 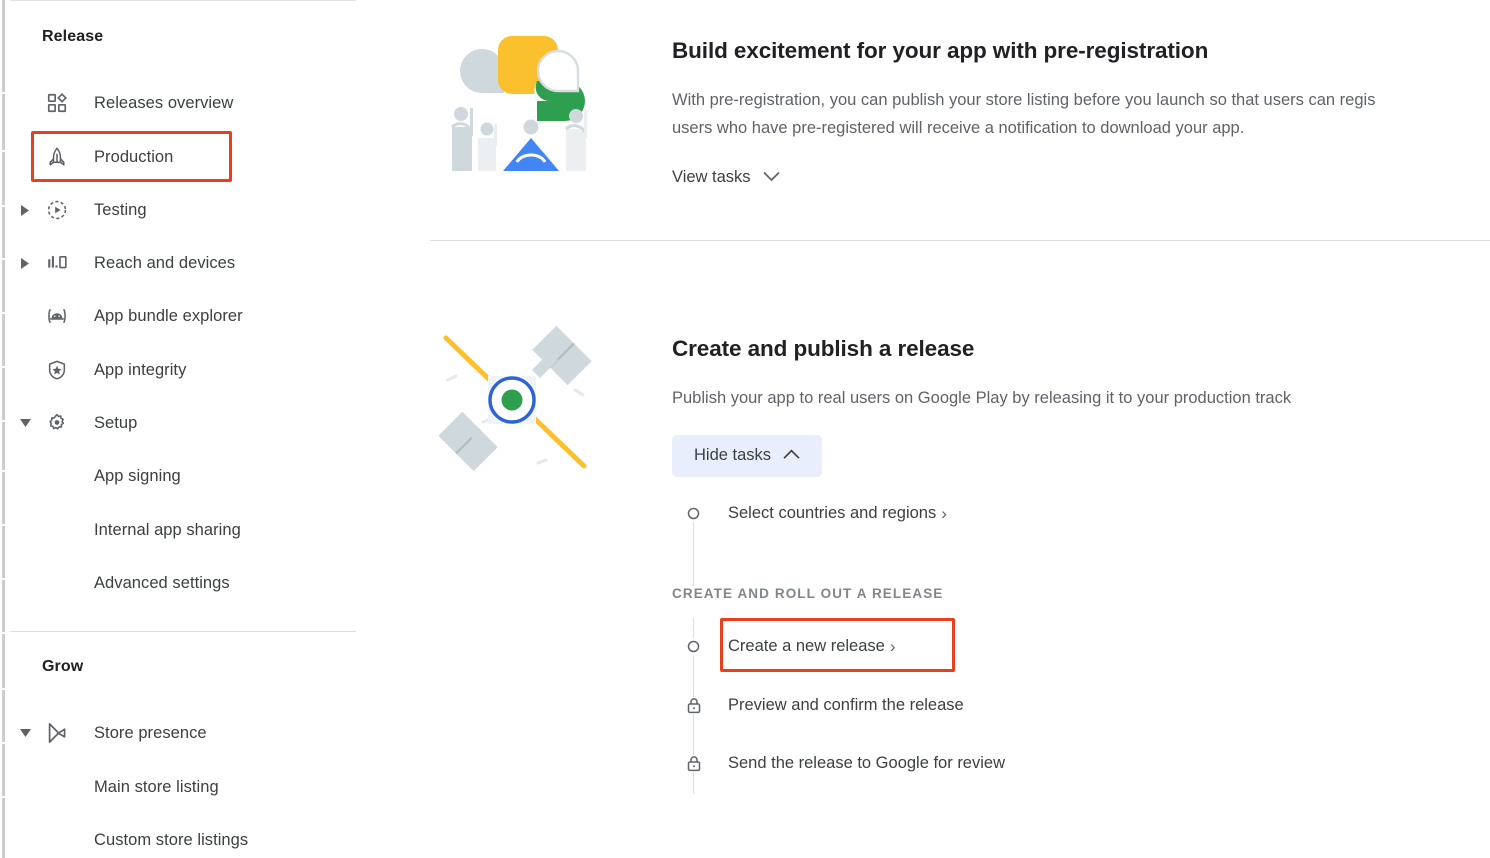 I want to click on sidebar-item-app-signing: App signing, so click(x=185, y=476).